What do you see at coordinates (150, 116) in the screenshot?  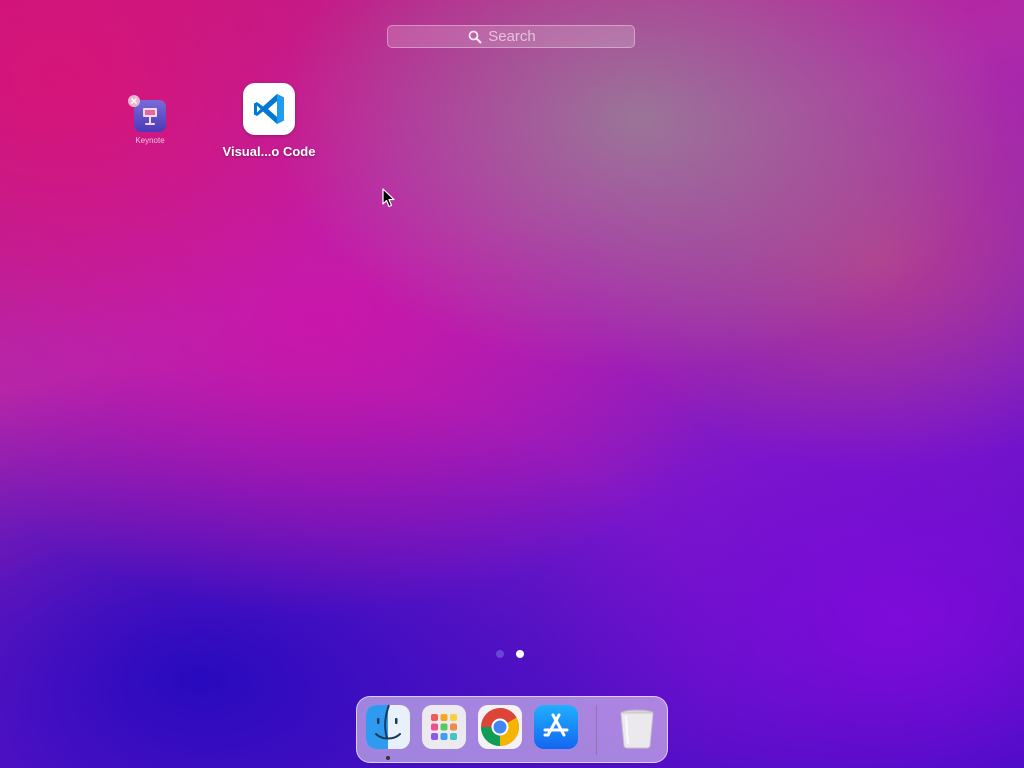 I see `keynote-icon` at bounding box center [150, 116].